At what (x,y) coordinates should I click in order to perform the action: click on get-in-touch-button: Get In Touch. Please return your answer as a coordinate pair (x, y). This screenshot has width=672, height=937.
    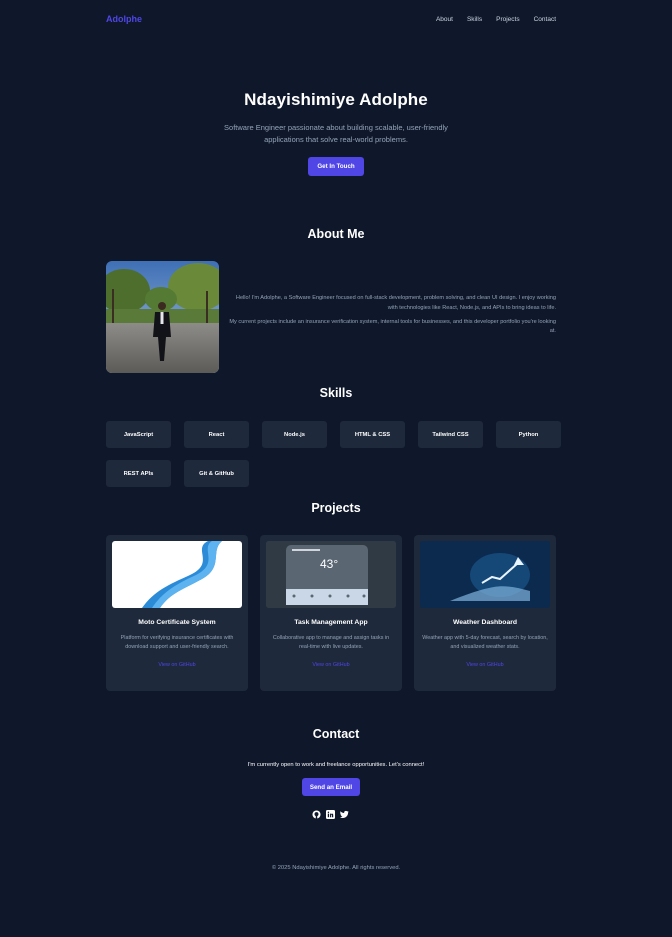
    Looking at the image, I should click on (336, 167).